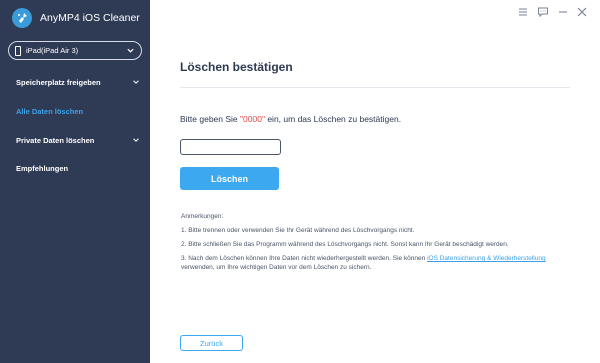  Describe the element at coordinates (563, 12) in the screenshot. I see `minimize-icon` at that location.